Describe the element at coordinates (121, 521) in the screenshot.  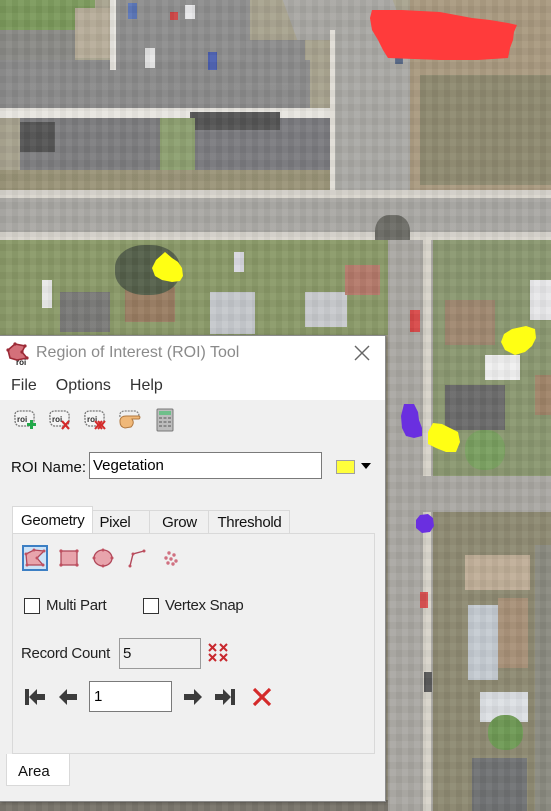
I see `tab-pixel: Pixel` at that location.